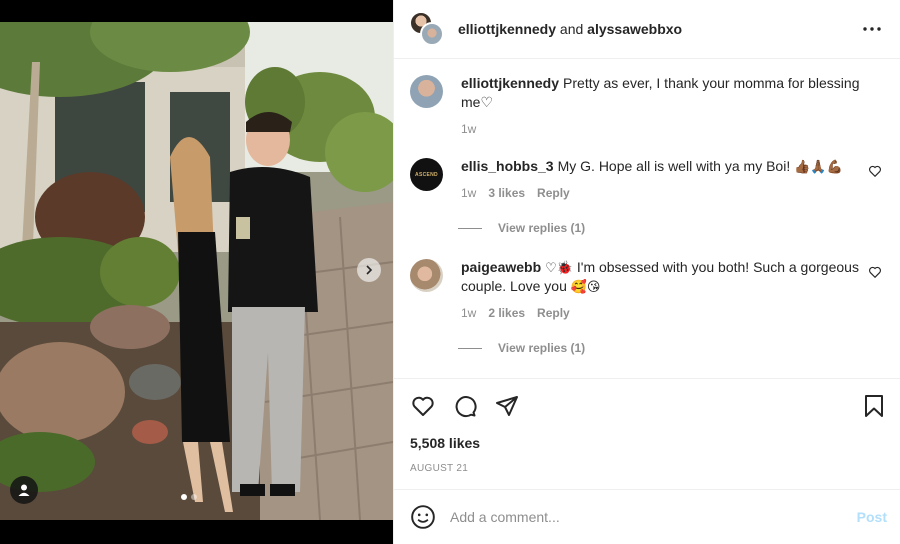  I want to click on comment-emoji: 👍🏾🙏🏾💪🏾, so click(818, 166).